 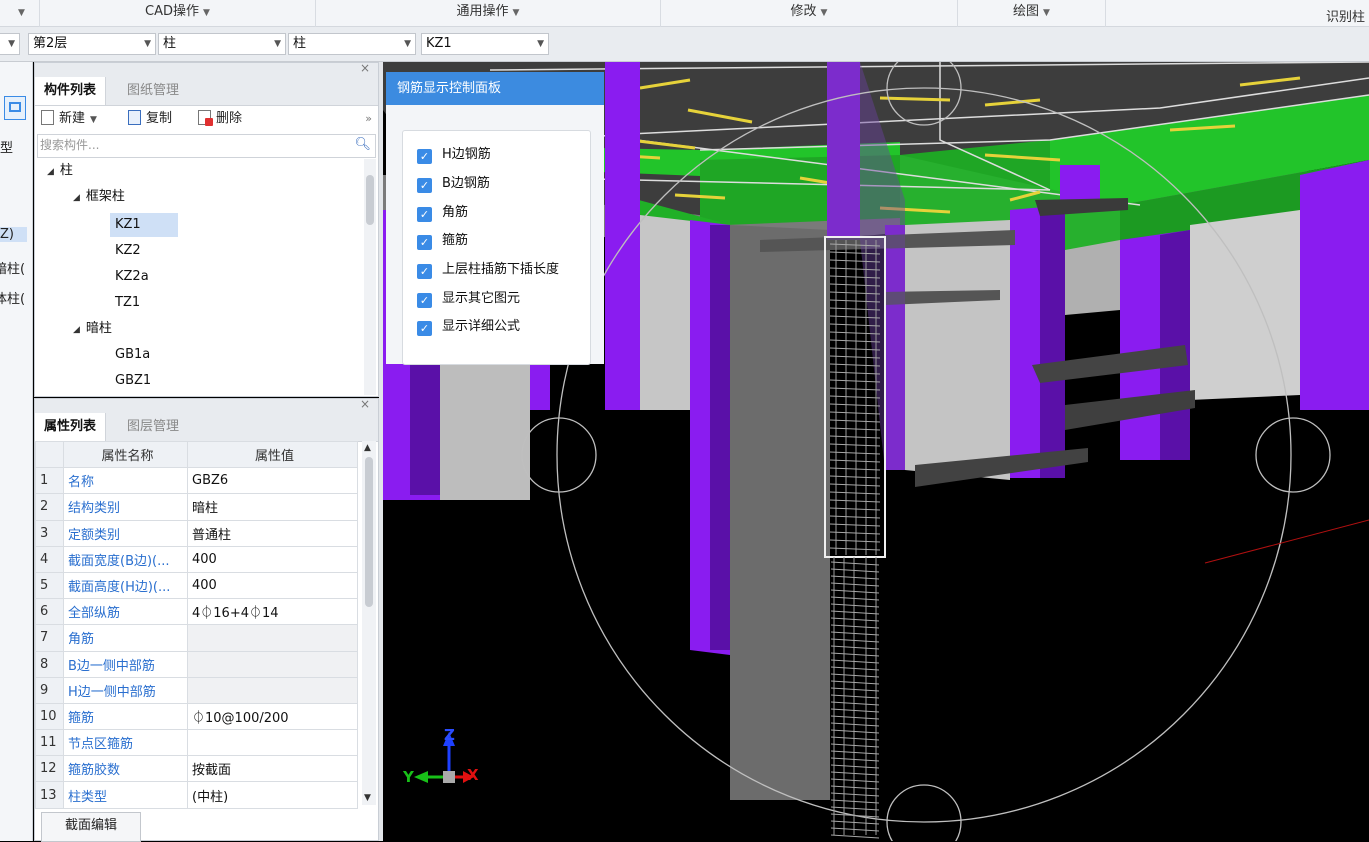 What do you see at coordinates (272, 716) in the screenshot?
I see `property-value: ⏀10@100/200` at bounding box center [272, 716].